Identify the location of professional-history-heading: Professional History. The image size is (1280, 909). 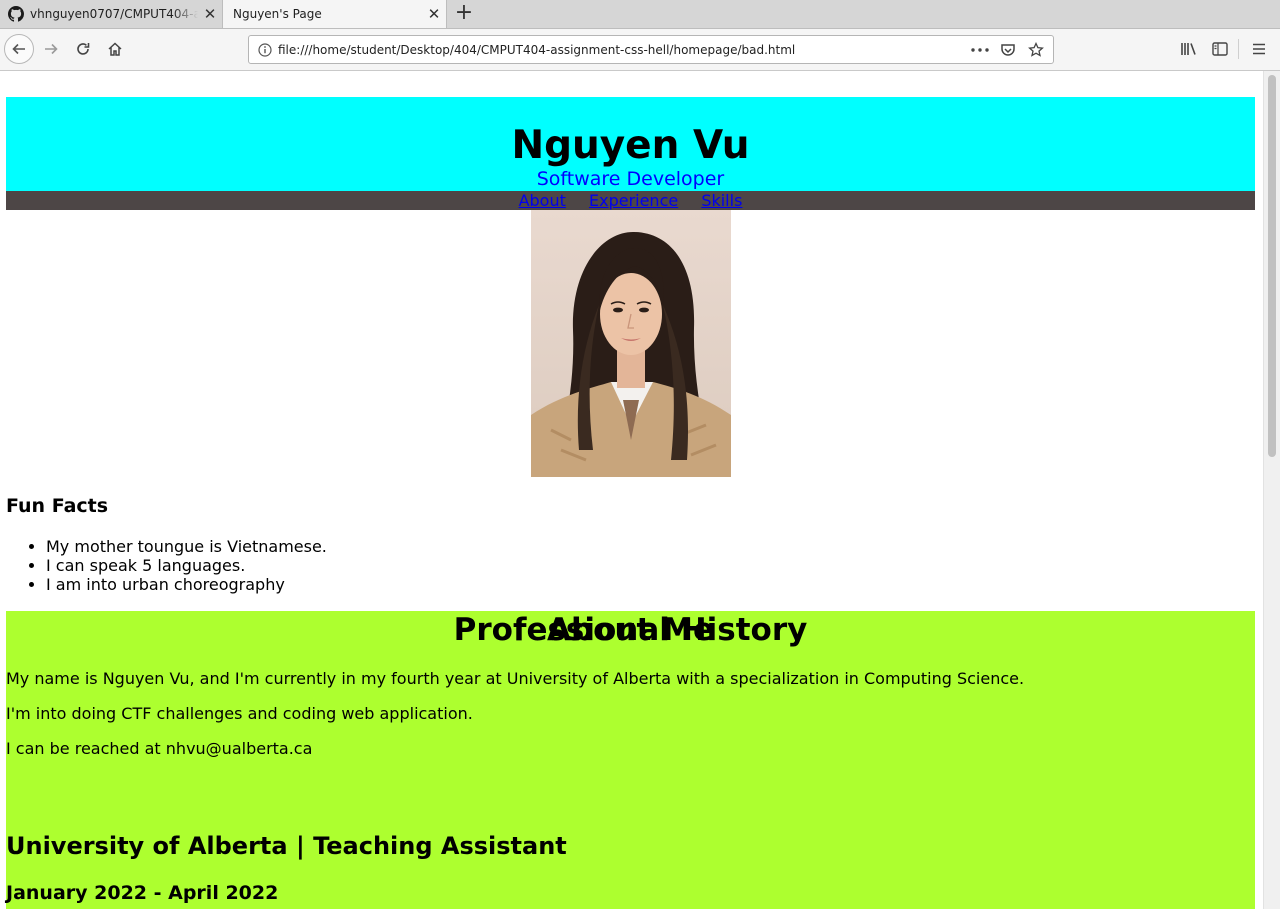
(630, 630).